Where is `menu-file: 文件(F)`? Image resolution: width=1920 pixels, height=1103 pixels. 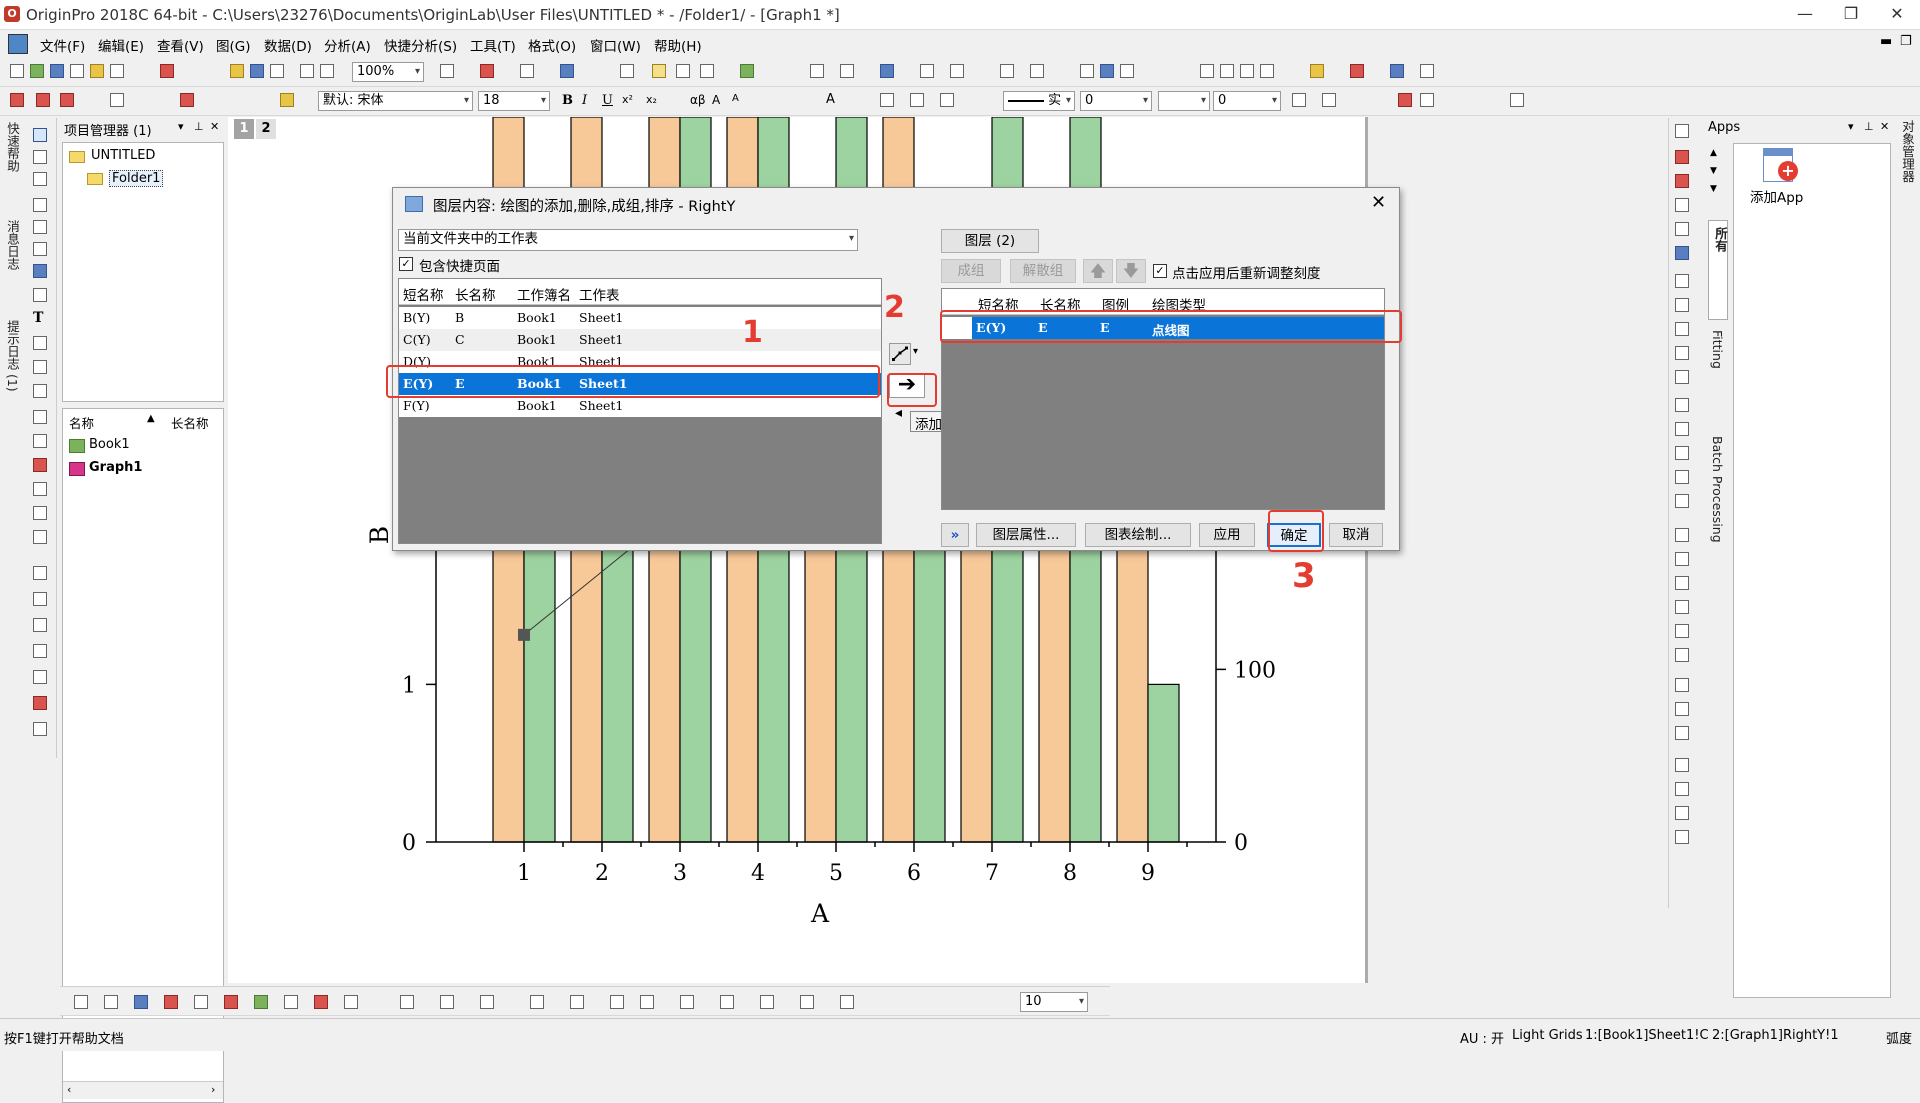
menu-file: 文件(F) is located at coordinates (62, 45).